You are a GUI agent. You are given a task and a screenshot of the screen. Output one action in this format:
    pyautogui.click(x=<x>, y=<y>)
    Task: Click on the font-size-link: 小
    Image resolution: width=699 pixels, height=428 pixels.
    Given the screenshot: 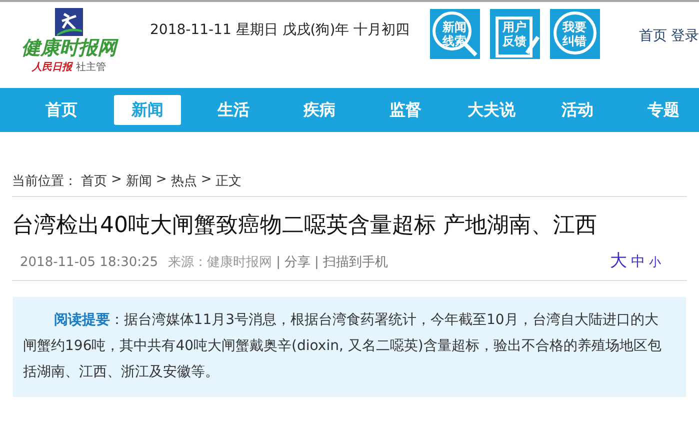 What is the action you would take?
    pyautogui.click(x=655, y=262)
    